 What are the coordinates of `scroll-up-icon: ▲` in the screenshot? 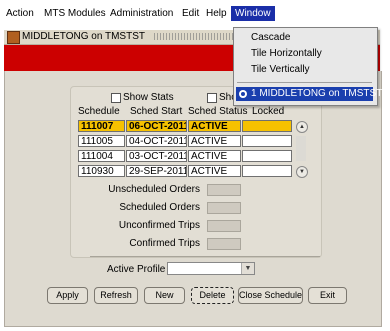 It's located at (302, 127).